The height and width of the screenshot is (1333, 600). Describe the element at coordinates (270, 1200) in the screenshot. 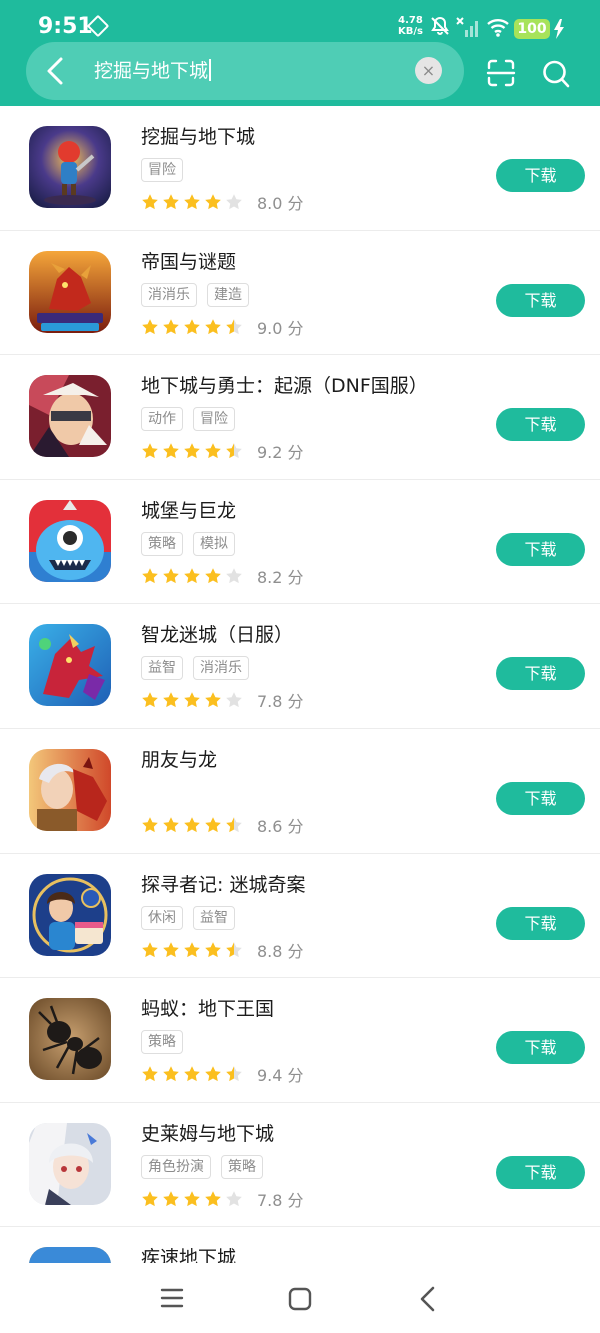

I see `score-value: 7.8` at that location.